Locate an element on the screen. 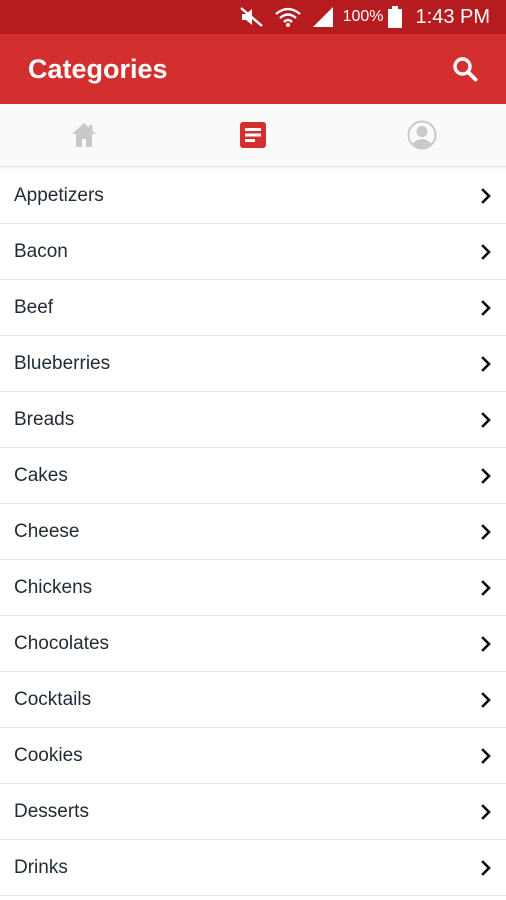 This screenshot has height=900, width=506. list-item: Cakes is located at coordinates (253, 476).